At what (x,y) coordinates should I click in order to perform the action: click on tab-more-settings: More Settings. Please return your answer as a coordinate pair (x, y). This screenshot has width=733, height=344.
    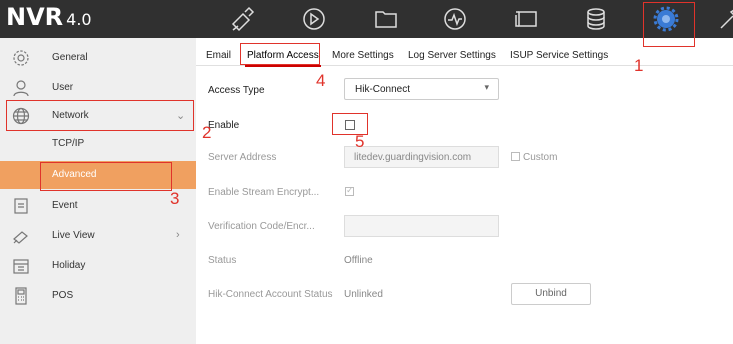
    Looking at the image, I should click on (363, 55).